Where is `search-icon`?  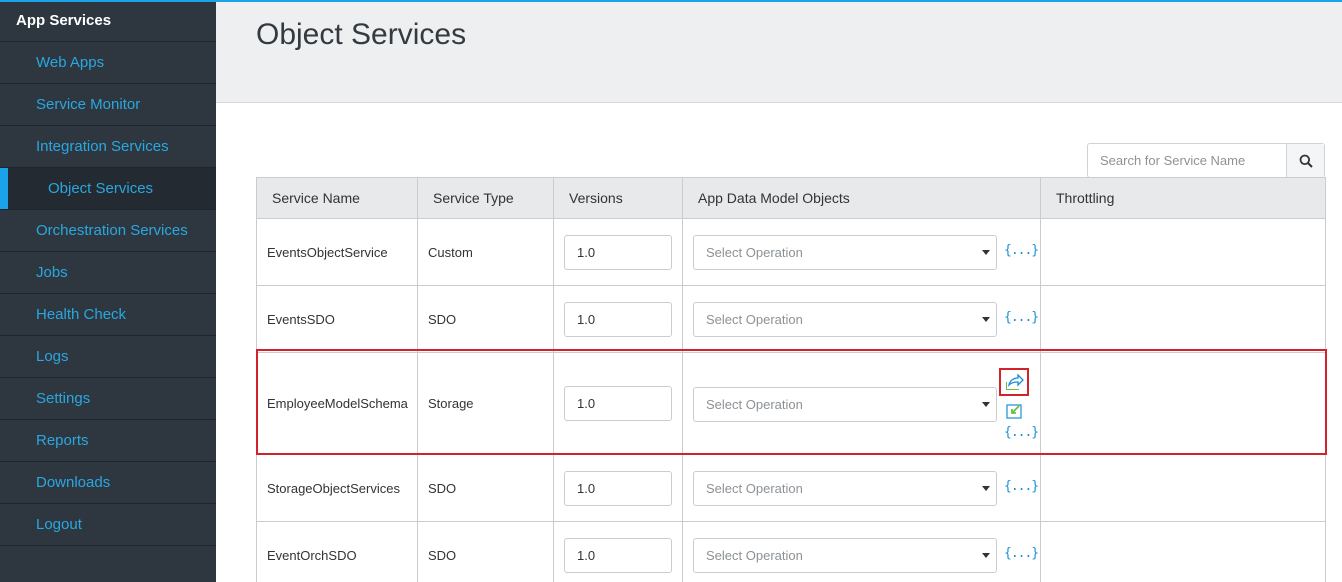
search-icon is located at coordinates (1306, 161).